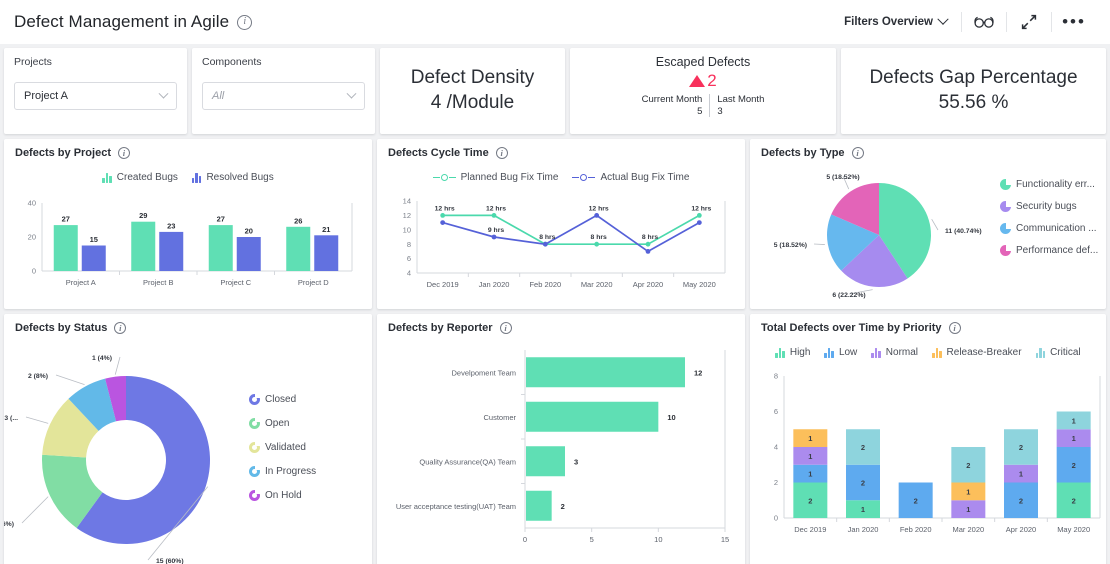 This screenshot has width=1110, height=564. I want to click on defects-by-project-legend: Created Bugs Resolved Bugs, so click(188, 177).